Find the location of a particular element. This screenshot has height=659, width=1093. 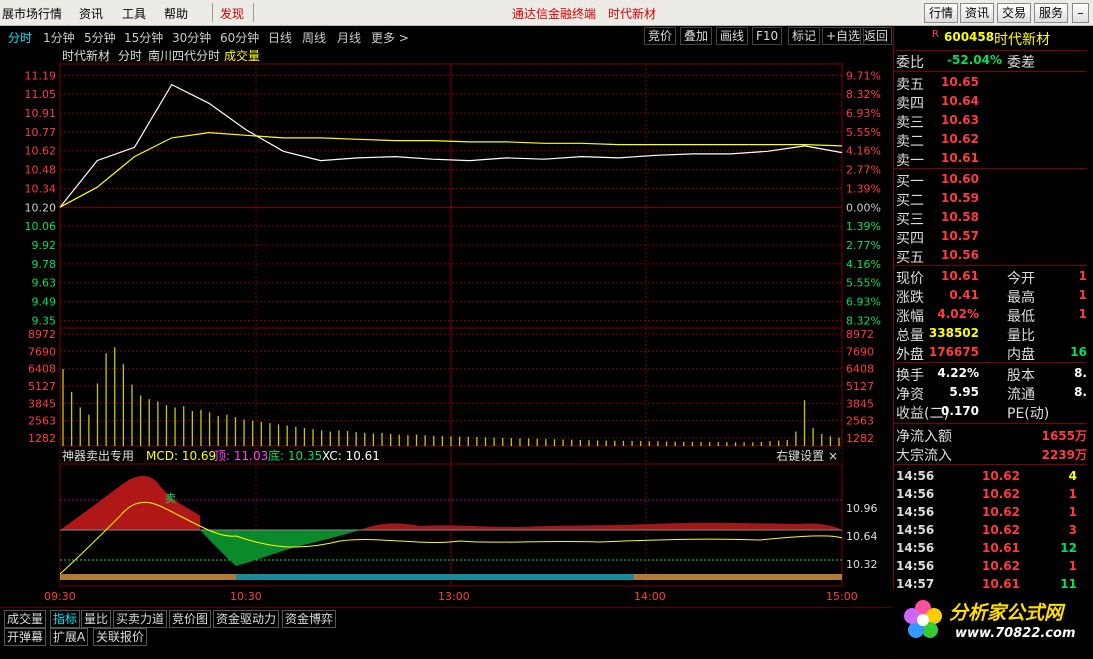

stock-header: R 600458 时代新材 is located at coordinates (993, 37).